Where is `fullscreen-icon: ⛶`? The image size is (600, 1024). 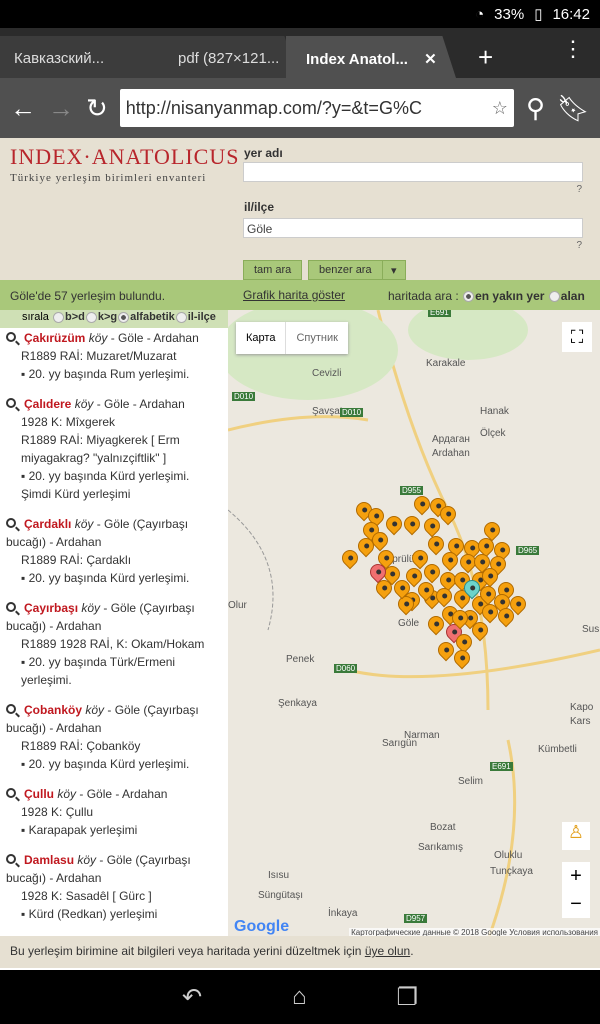
fullscreen-icon: ⛶ is located at coordinates (577, 337).